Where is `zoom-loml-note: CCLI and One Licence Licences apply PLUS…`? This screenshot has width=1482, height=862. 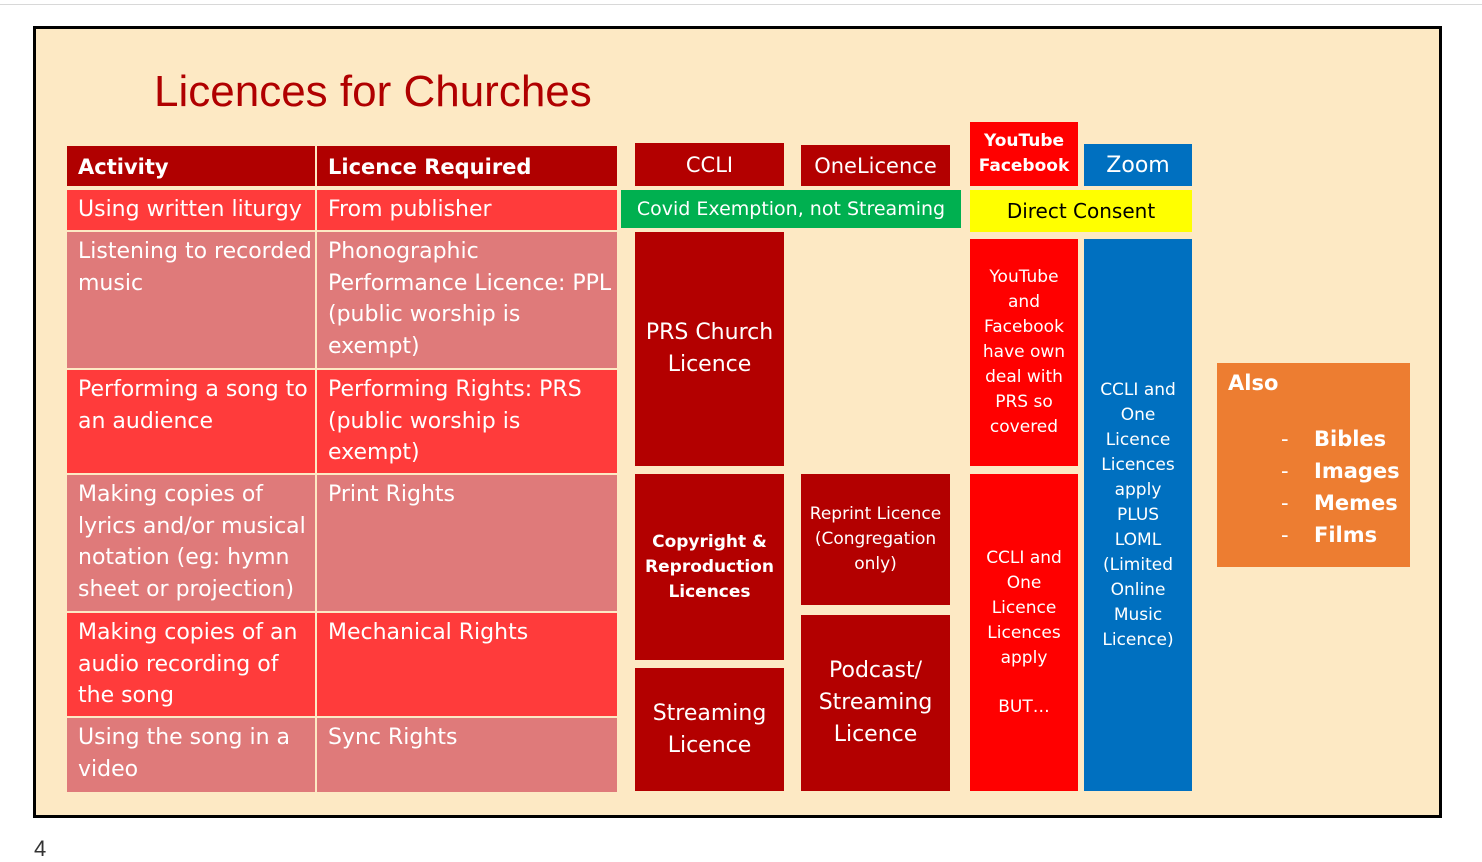 zoom-loml-note: CCLI and One Licence Licences apply PLUS… is located at coordinates (1138, 515).